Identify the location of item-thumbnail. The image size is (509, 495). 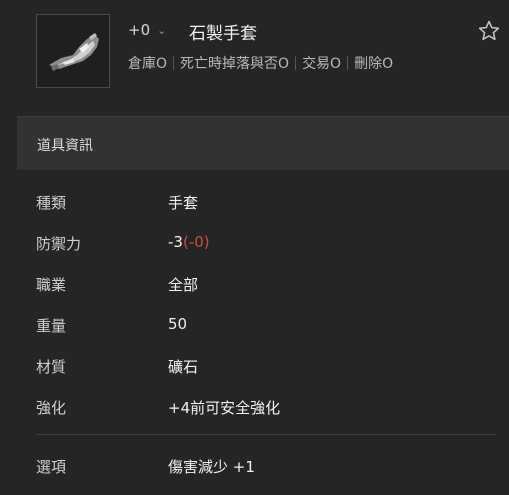
(73, 51).